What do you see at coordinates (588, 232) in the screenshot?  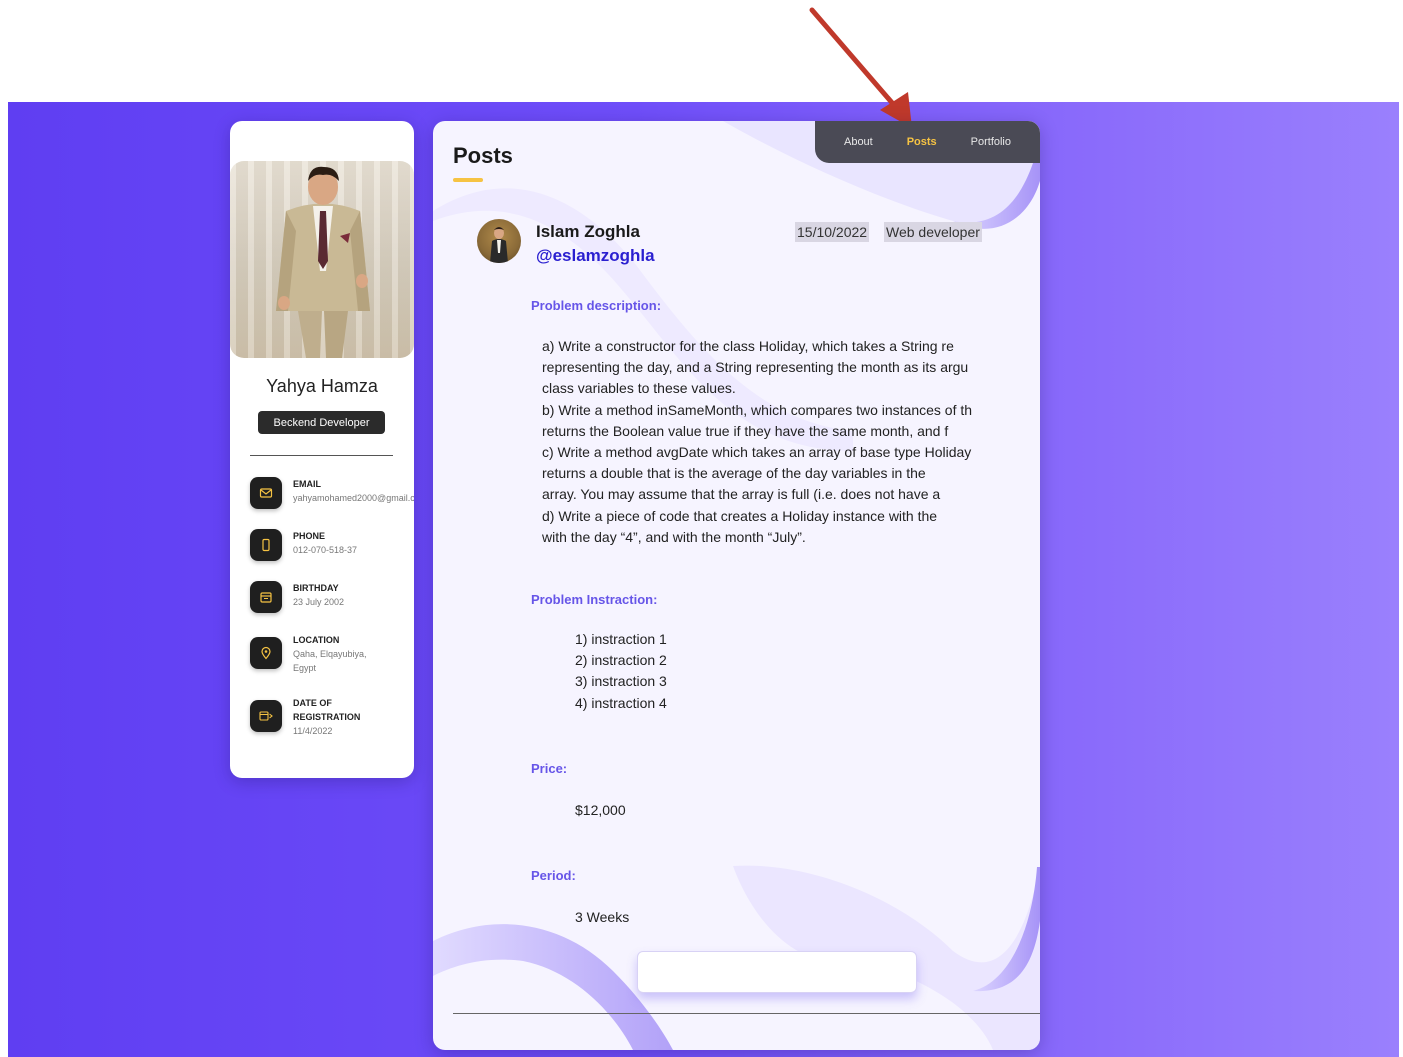 I see `author-name: Islam Zoghla` at bounding box center [588, 232].